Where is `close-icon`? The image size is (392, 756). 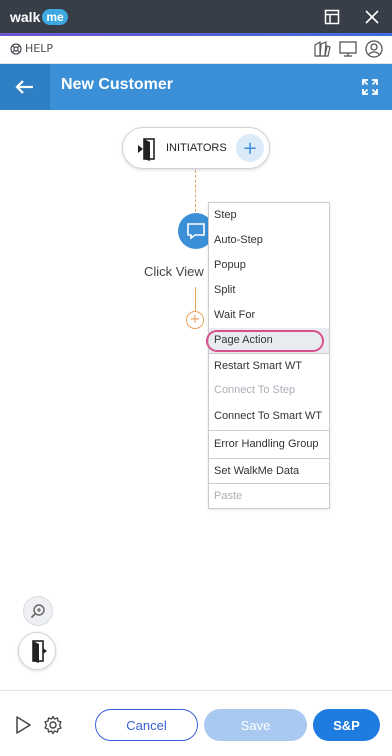 close-icon is located at coordinates (372, 17).